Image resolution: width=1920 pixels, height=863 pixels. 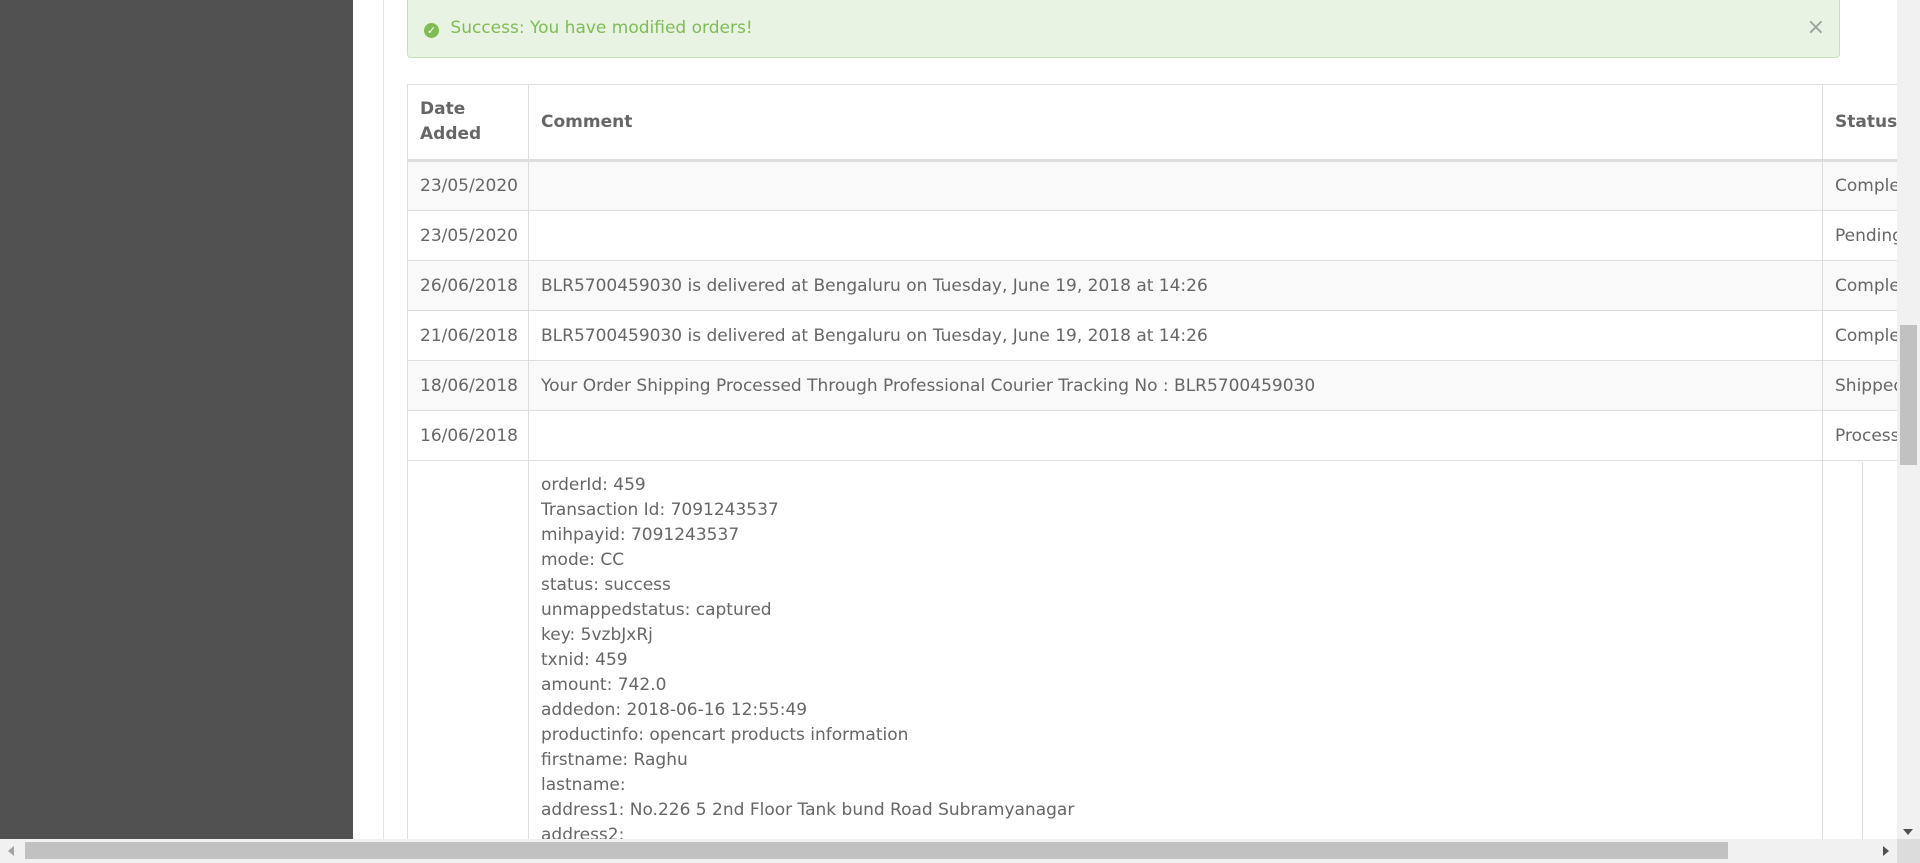 I want to click on cell-date: 16/06/2018, so click(x=468, y=435).